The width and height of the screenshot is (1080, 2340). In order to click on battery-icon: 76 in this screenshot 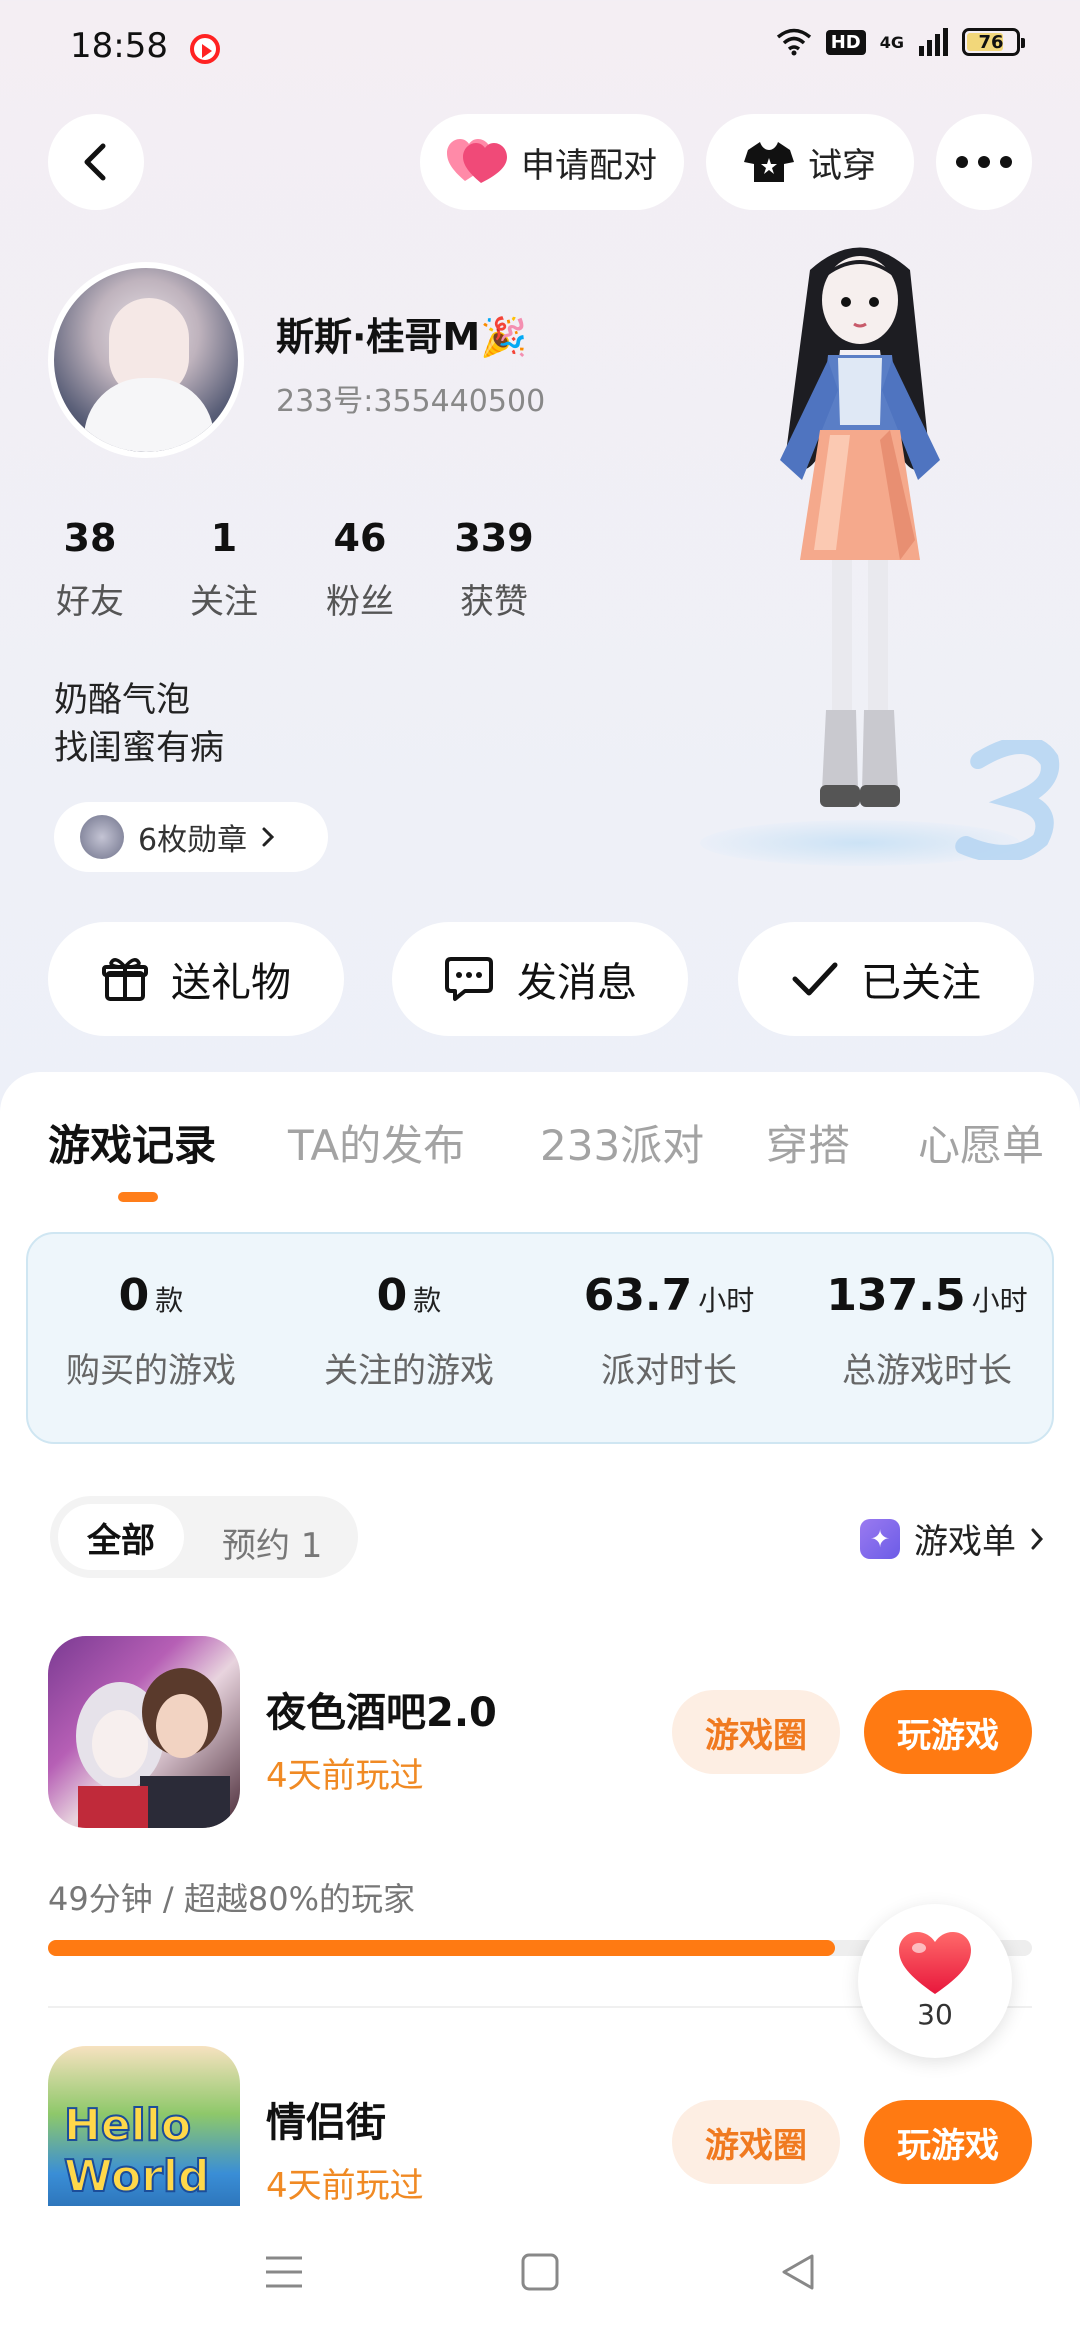, I will do `click(993, 42)`.